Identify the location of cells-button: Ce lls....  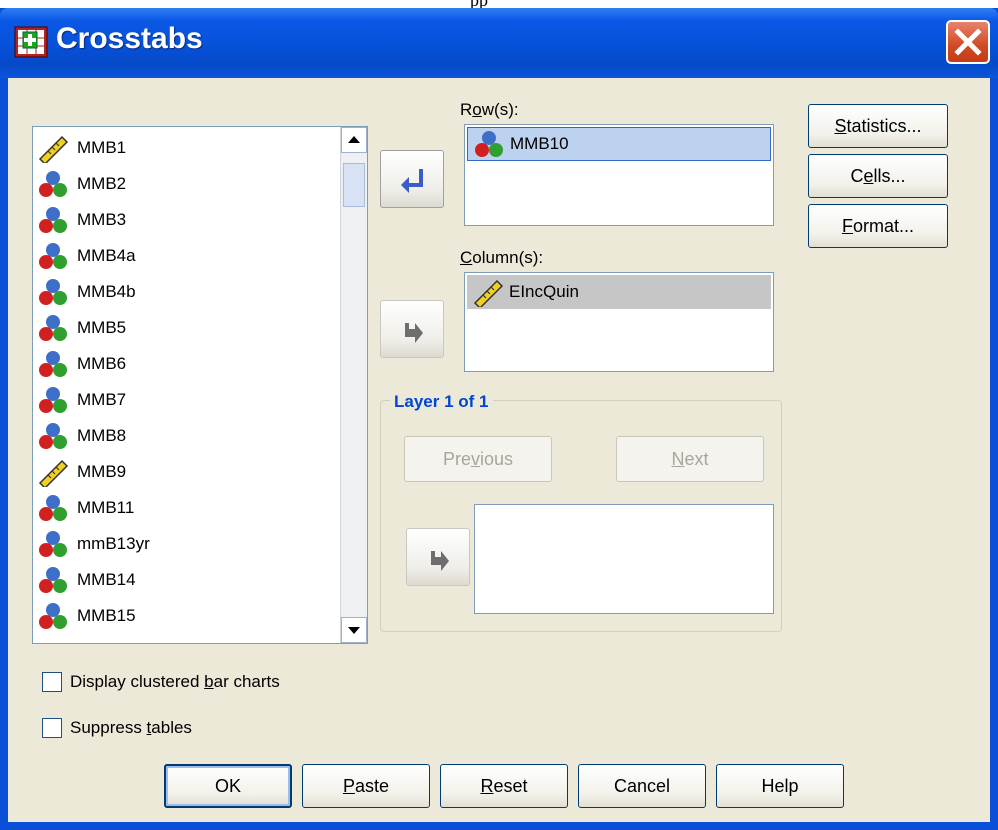
(878, 176).